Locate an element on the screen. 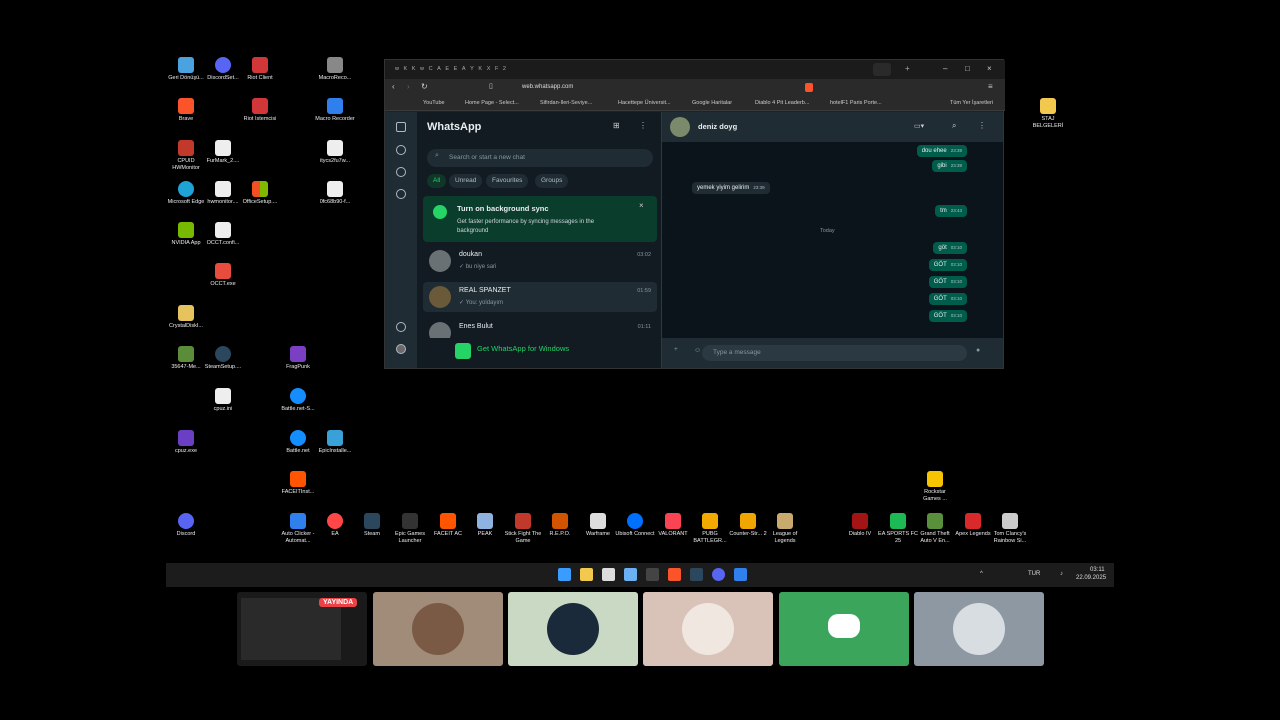 The width and height of the screenshot is (1280, 720). desktop-icon-lol: League of Legends is located at coordinates (785, 528).